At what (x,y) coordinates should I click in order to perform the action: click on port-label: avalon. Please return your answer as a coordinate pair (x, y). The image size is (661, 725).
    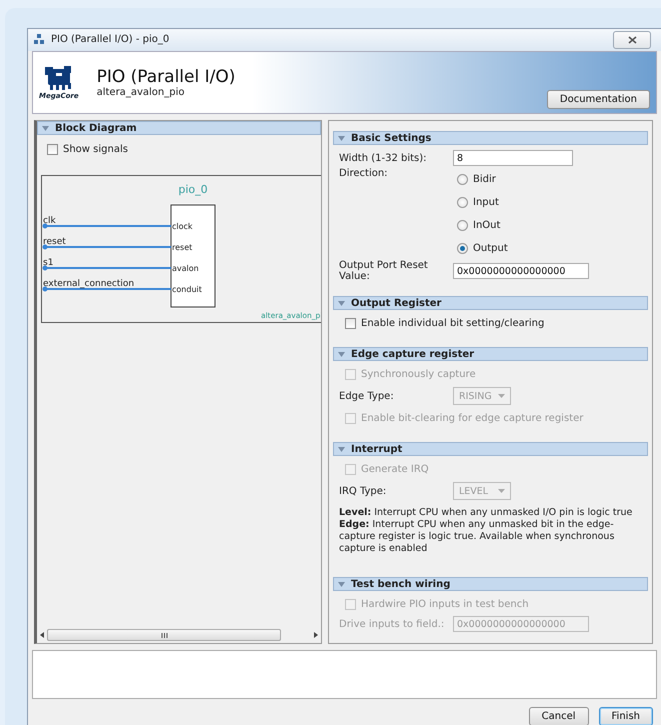
    Looking at the image, I should click on (185, 269).